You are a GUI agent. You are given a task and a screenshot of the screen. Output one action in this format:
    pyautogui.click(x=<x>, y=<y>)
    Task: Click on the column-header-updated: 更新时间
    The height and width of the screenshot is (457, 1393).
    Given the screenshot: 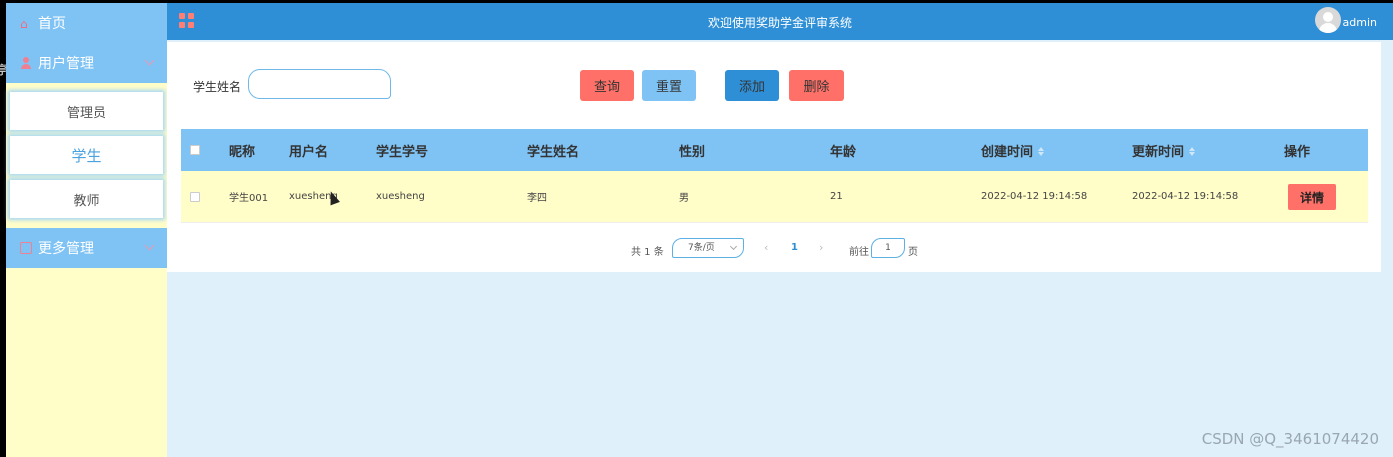 What is the action you would take?
    pyautogui.click(x=1164, y=150)
    